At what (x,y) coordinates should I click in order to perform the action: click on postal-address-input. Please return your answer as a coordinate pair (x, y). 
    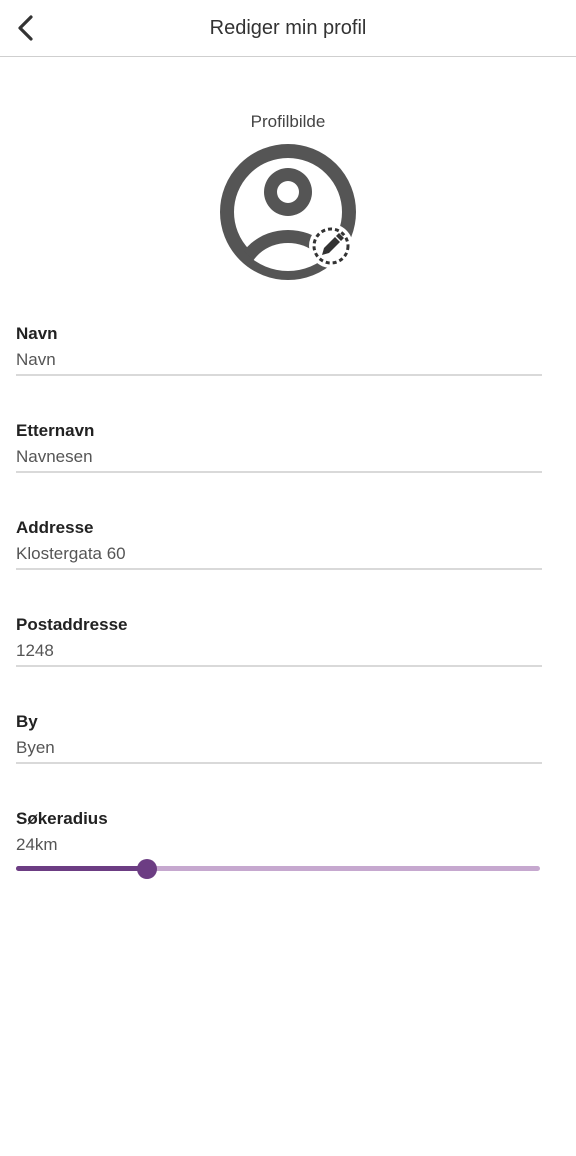
    Looking at the image, I should click on (279, 652).